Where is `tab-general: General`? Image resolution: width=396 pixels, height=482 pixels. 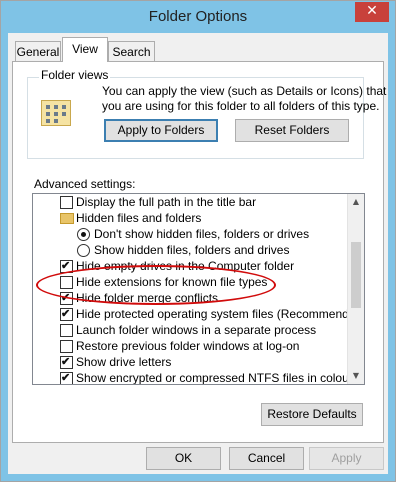 tab-general: General is located at coordinates (38, 51).